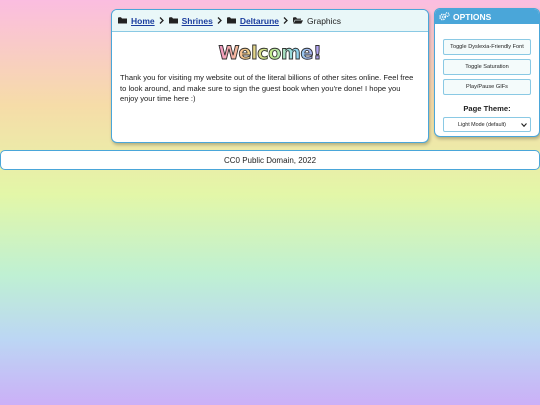  I want to click on breadcrumb-link-deltarune: Deltarune, so click(259, 21).